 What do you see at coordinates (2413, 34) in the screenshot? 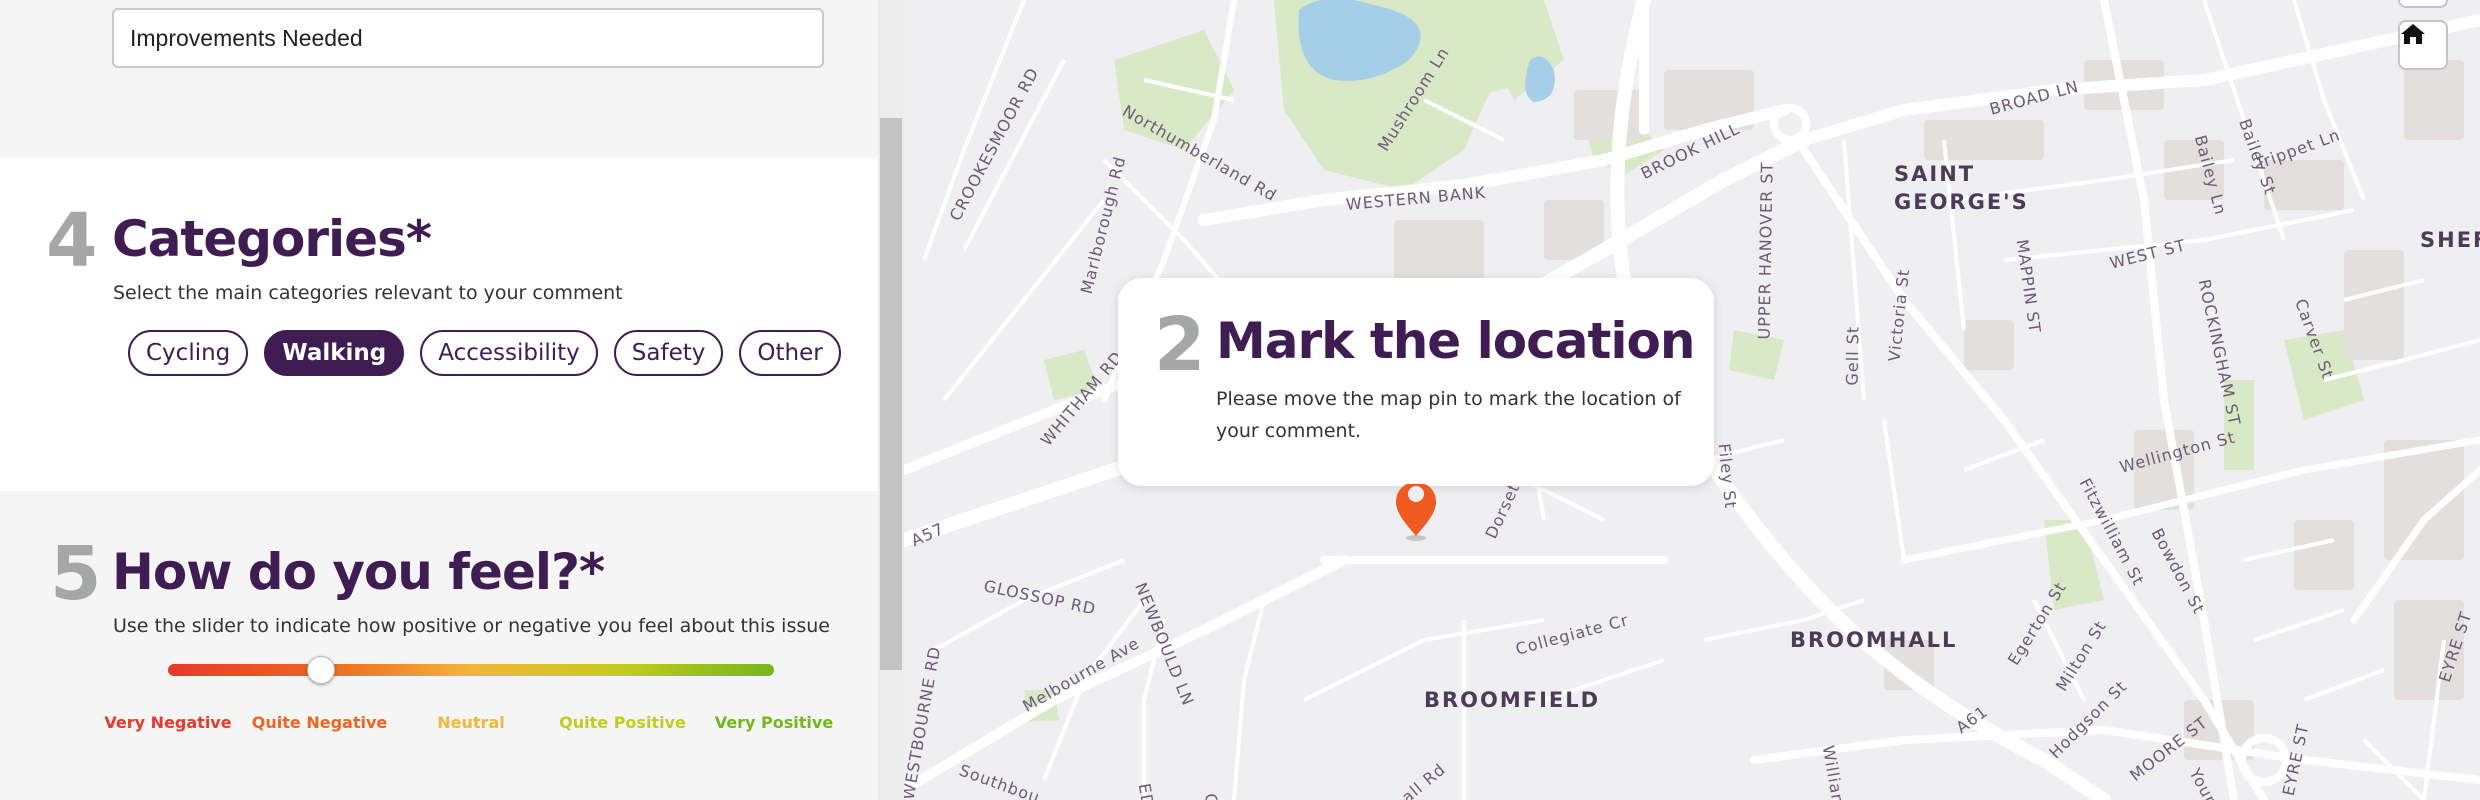
I see `home-icon` at bounding box center [2413, 34].